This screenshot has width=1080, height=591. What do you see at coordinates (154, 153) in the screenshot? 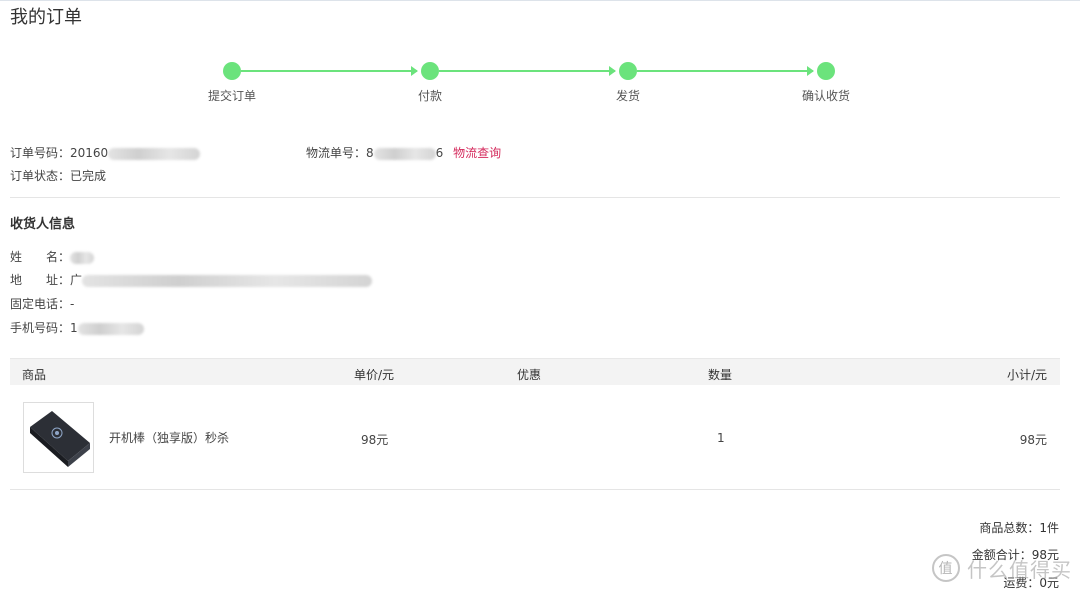
I see `redacted-order-number` at bounding box center [154, 153].